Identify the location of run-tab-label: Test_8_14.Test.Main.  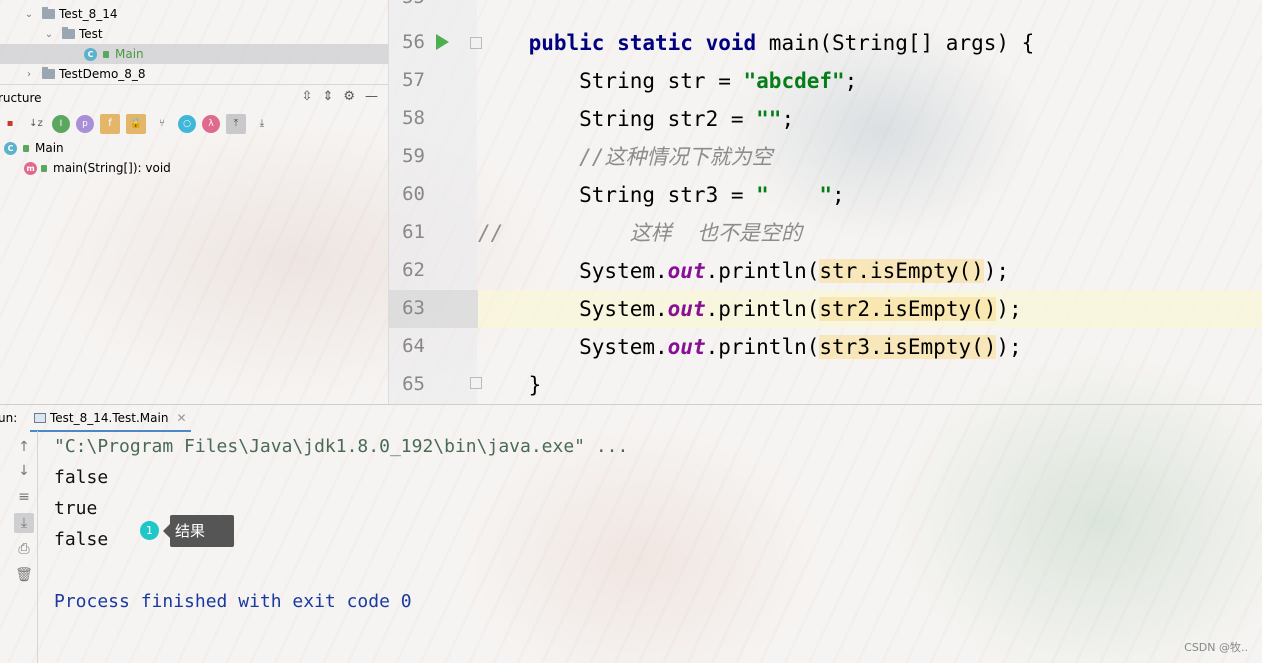
(109, 417).